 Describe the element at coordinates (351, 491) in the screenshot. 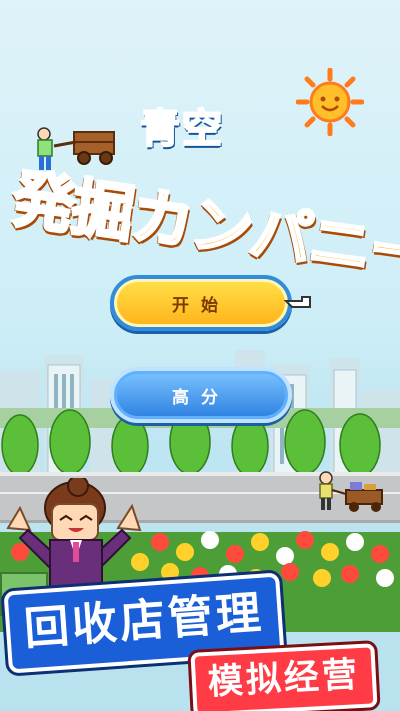

I see `road-cart-icon` at that location.